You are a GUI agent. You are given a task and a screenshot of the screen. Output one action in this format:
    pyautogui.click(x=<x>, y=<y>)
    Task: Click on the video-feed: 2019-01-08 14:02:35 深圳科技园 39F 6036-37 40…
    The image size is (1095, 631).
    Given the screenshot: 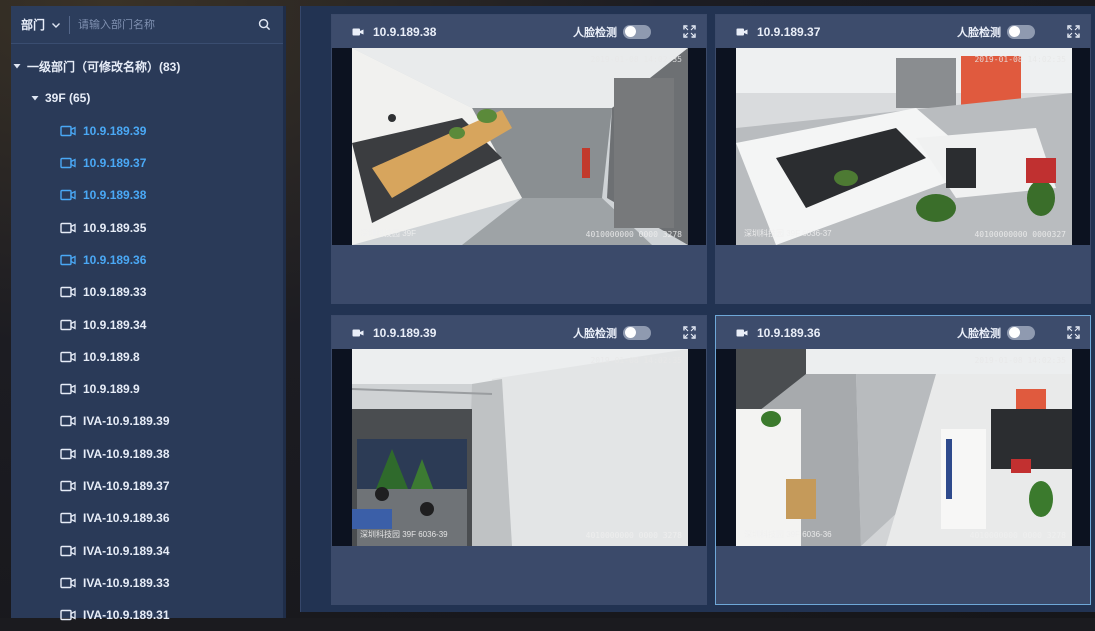 What is the action you would take?
    pyautogui.click(x=903, y=146)
    